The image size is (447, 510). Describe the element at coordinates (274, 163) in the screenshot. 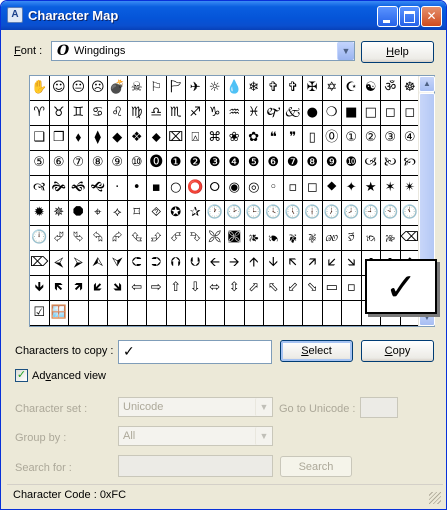

I see `character-cell: ❻` at that location.